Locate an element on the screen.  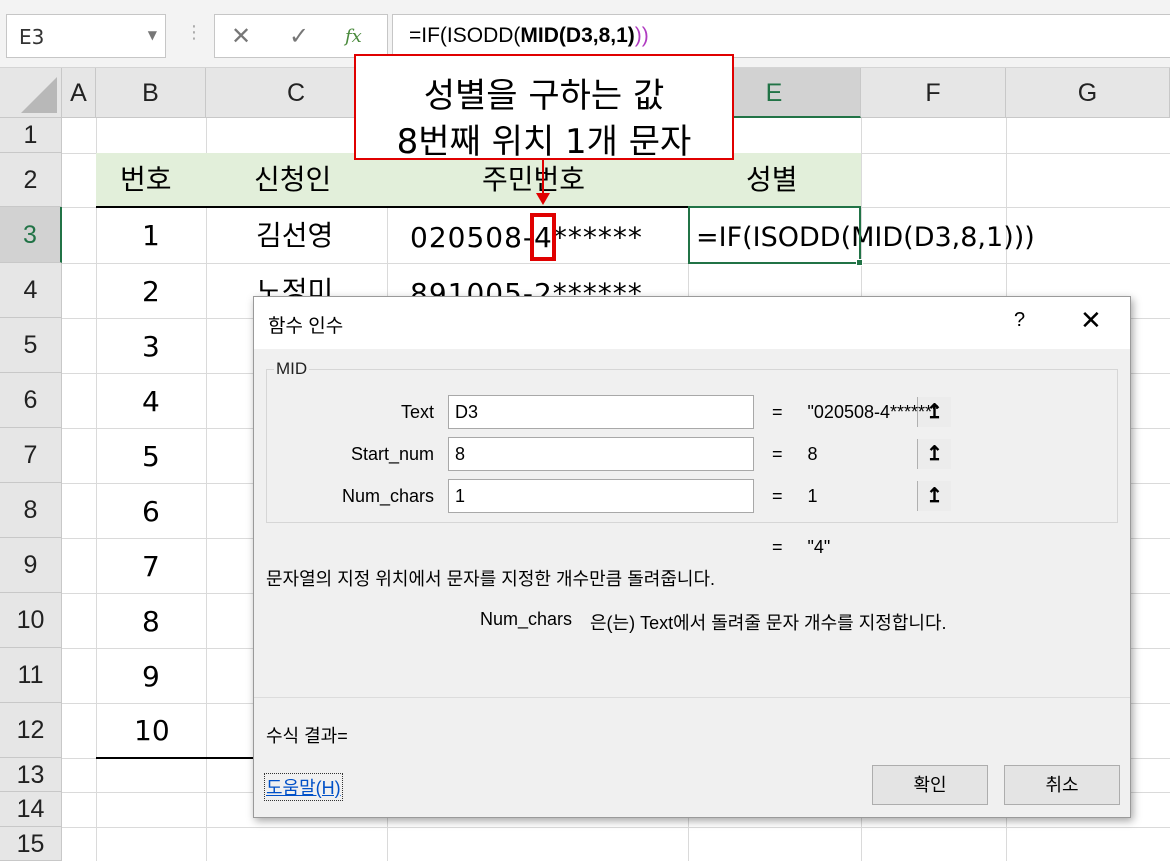
formula-result-label: 수식 결과= is located at coordinates (307, 736).